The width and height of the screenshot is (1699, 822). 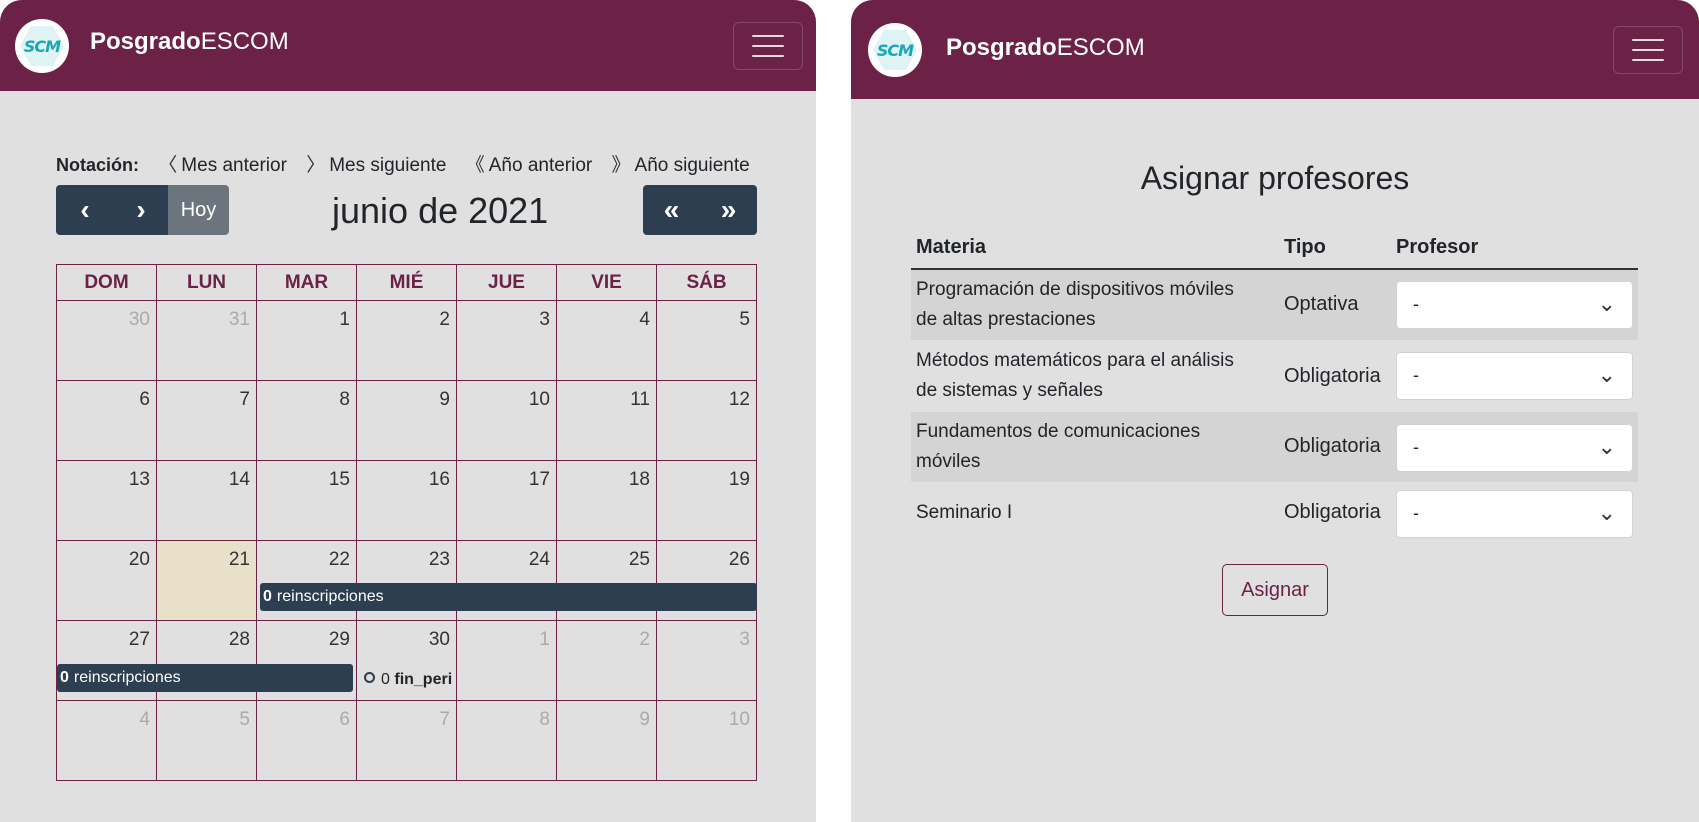 I want to click on next-month-button: ›, so click(x=141, y=210).